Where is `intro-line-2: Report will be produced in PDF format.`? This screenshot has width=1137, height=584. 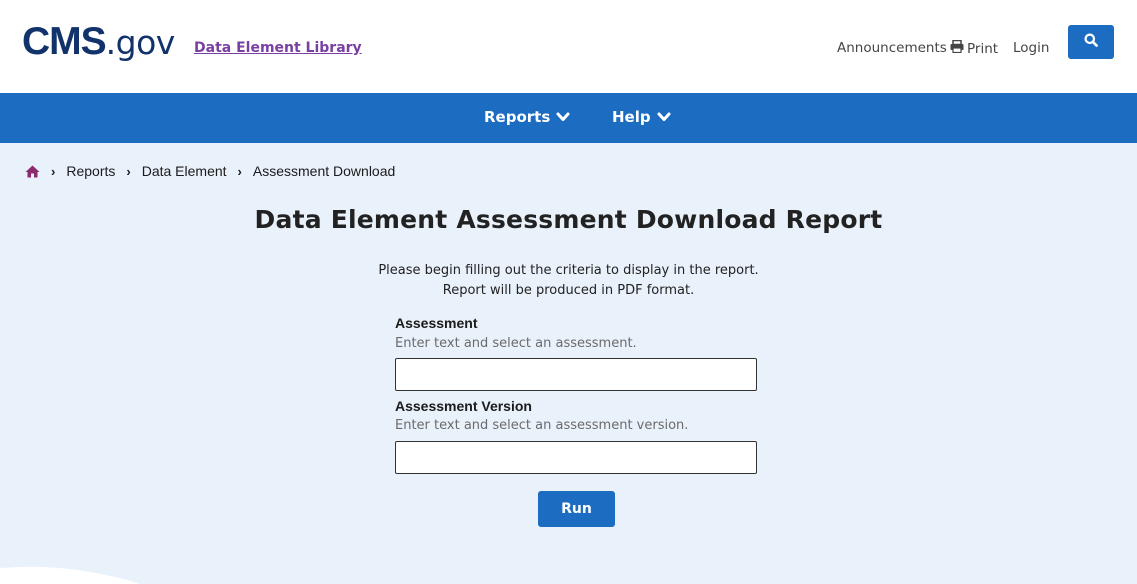 intro-line-2: Report will be produced in PDF format. is located at coordinates (568, 290).